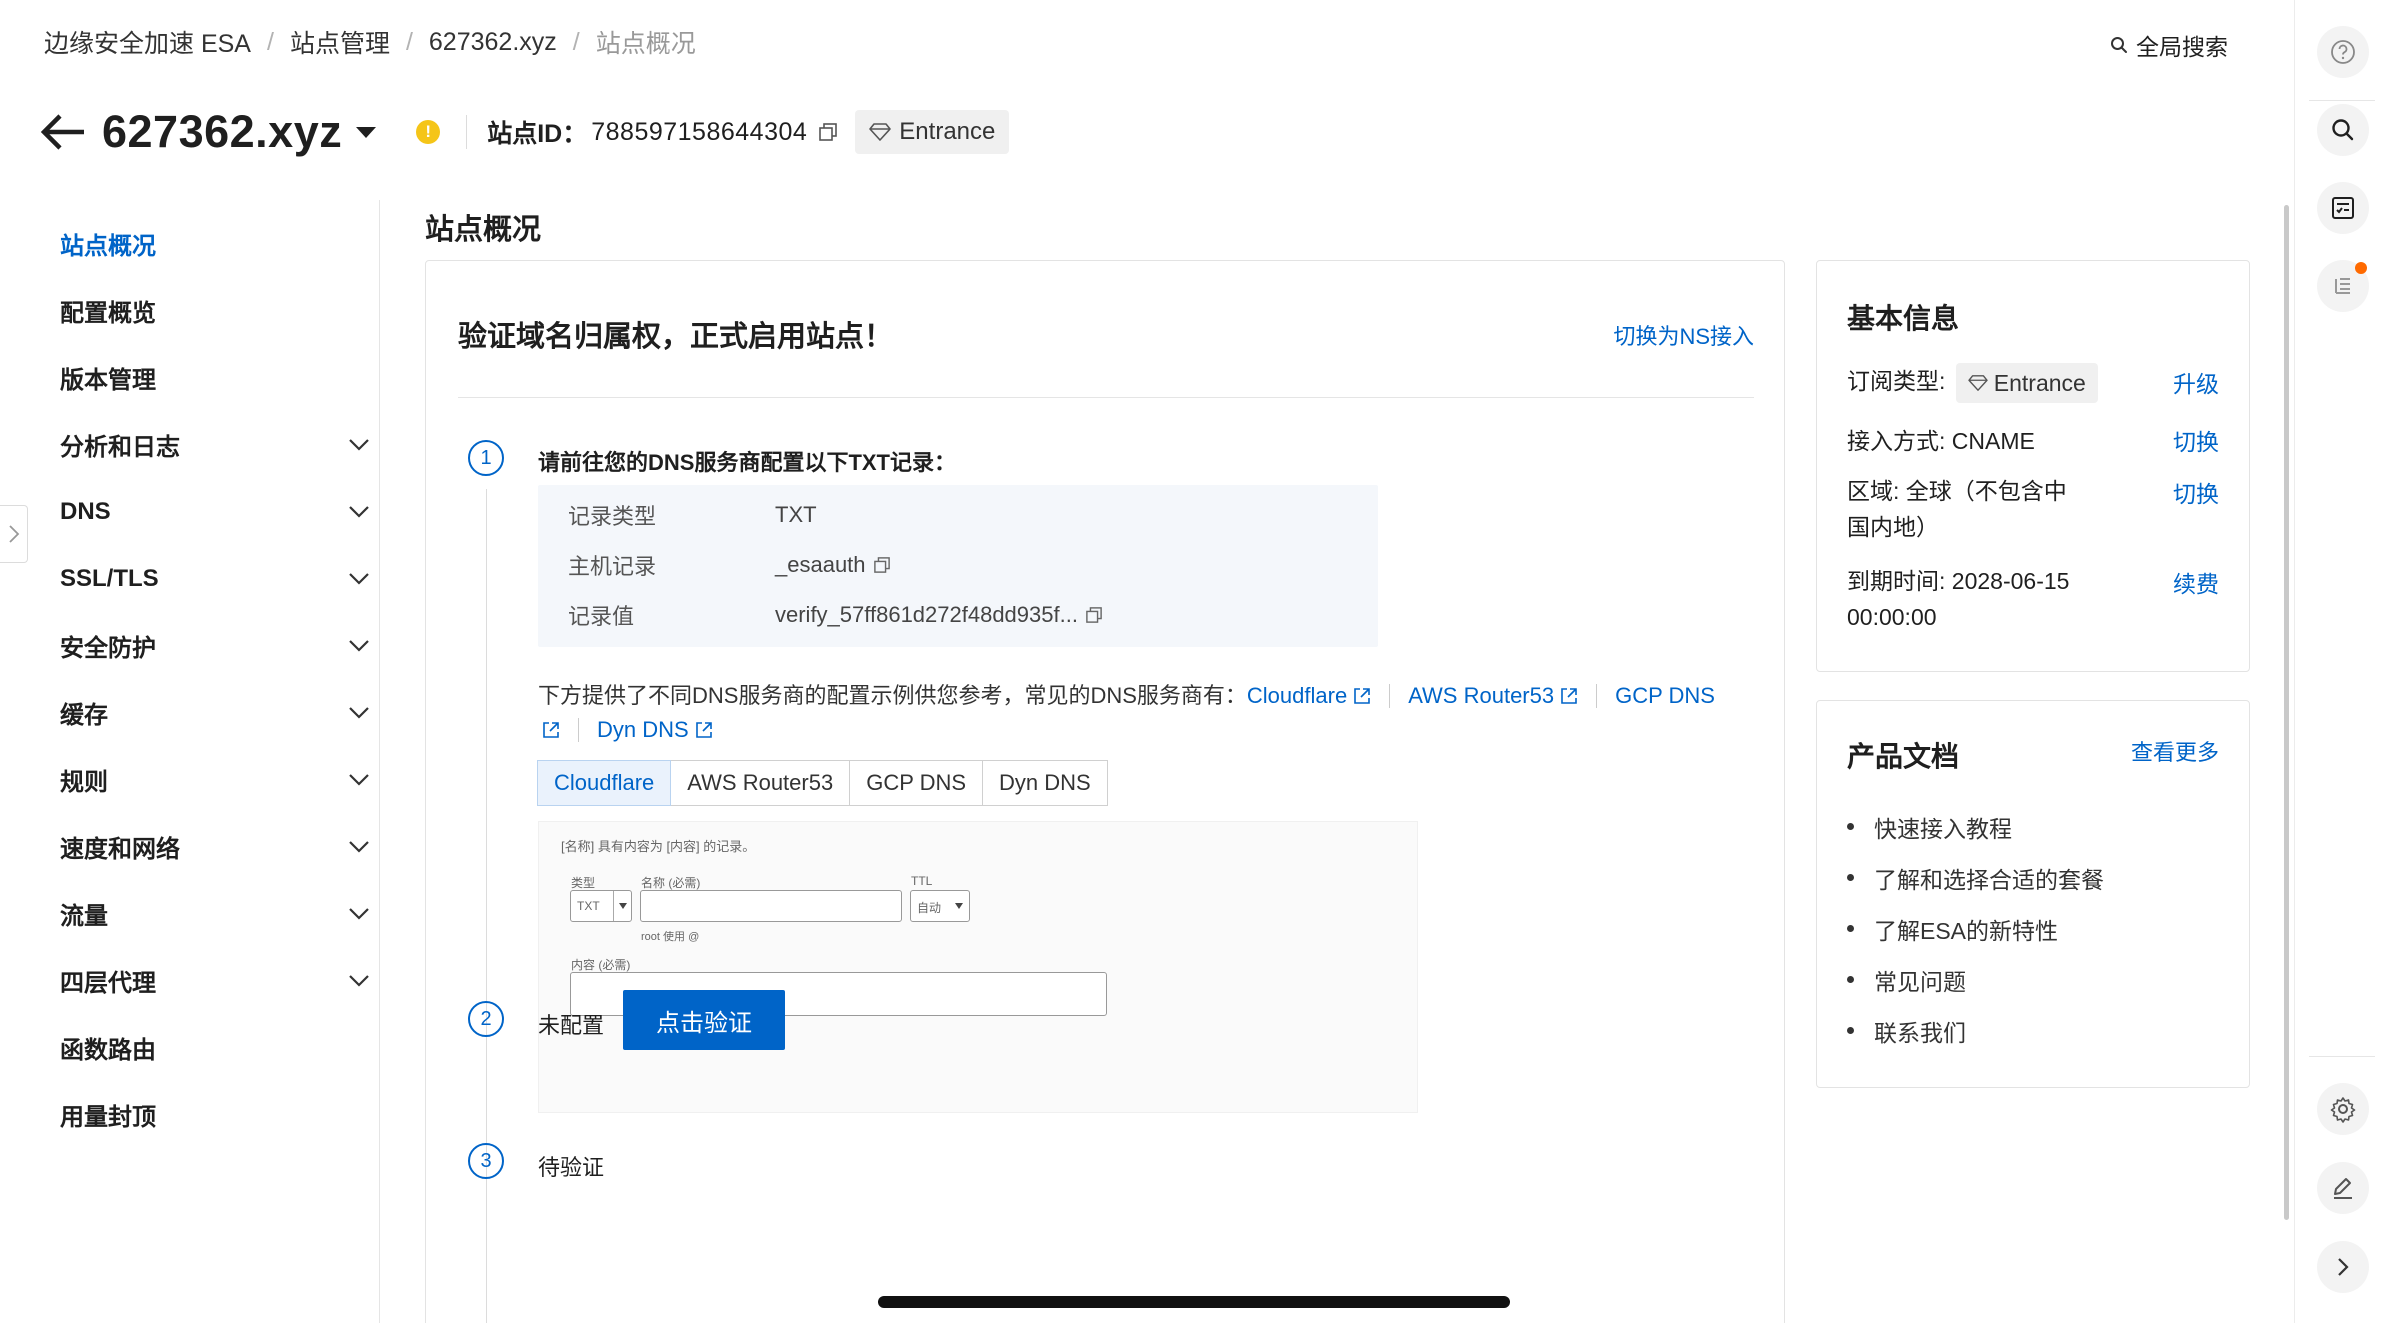 The height and width of the screenshot is (1323, 2388). Describe the element at coordinates (1297, 695) in the screenshot. I see `provider-link-label: Cloudflare` at that location.